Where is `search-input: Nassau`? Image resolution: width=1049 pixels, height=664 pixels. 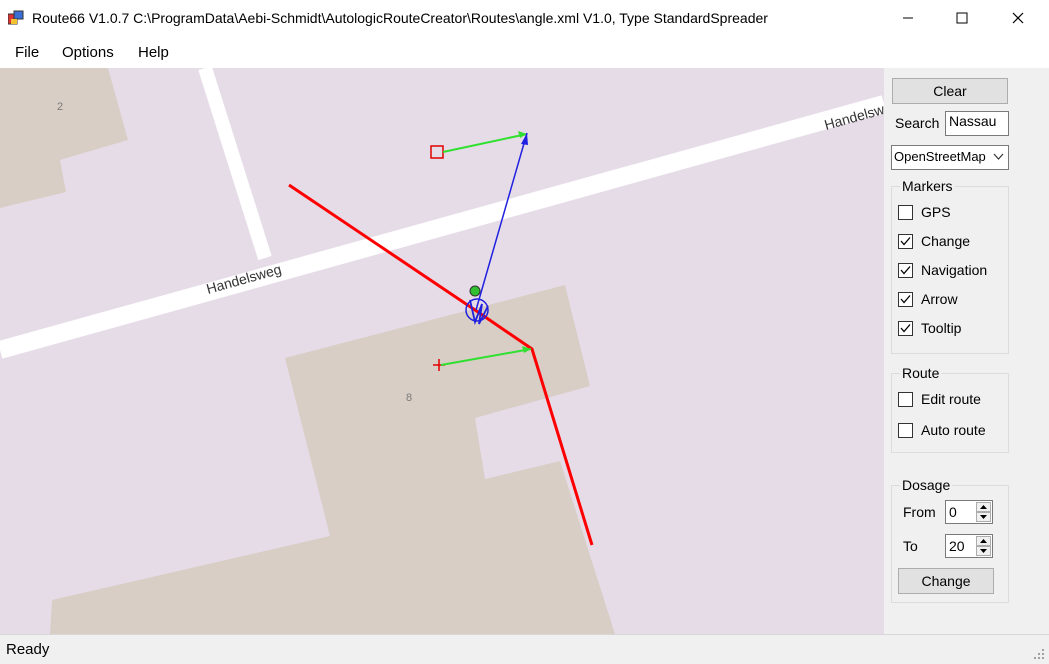 search-input: Nassau is located at coordinates (977, 123).